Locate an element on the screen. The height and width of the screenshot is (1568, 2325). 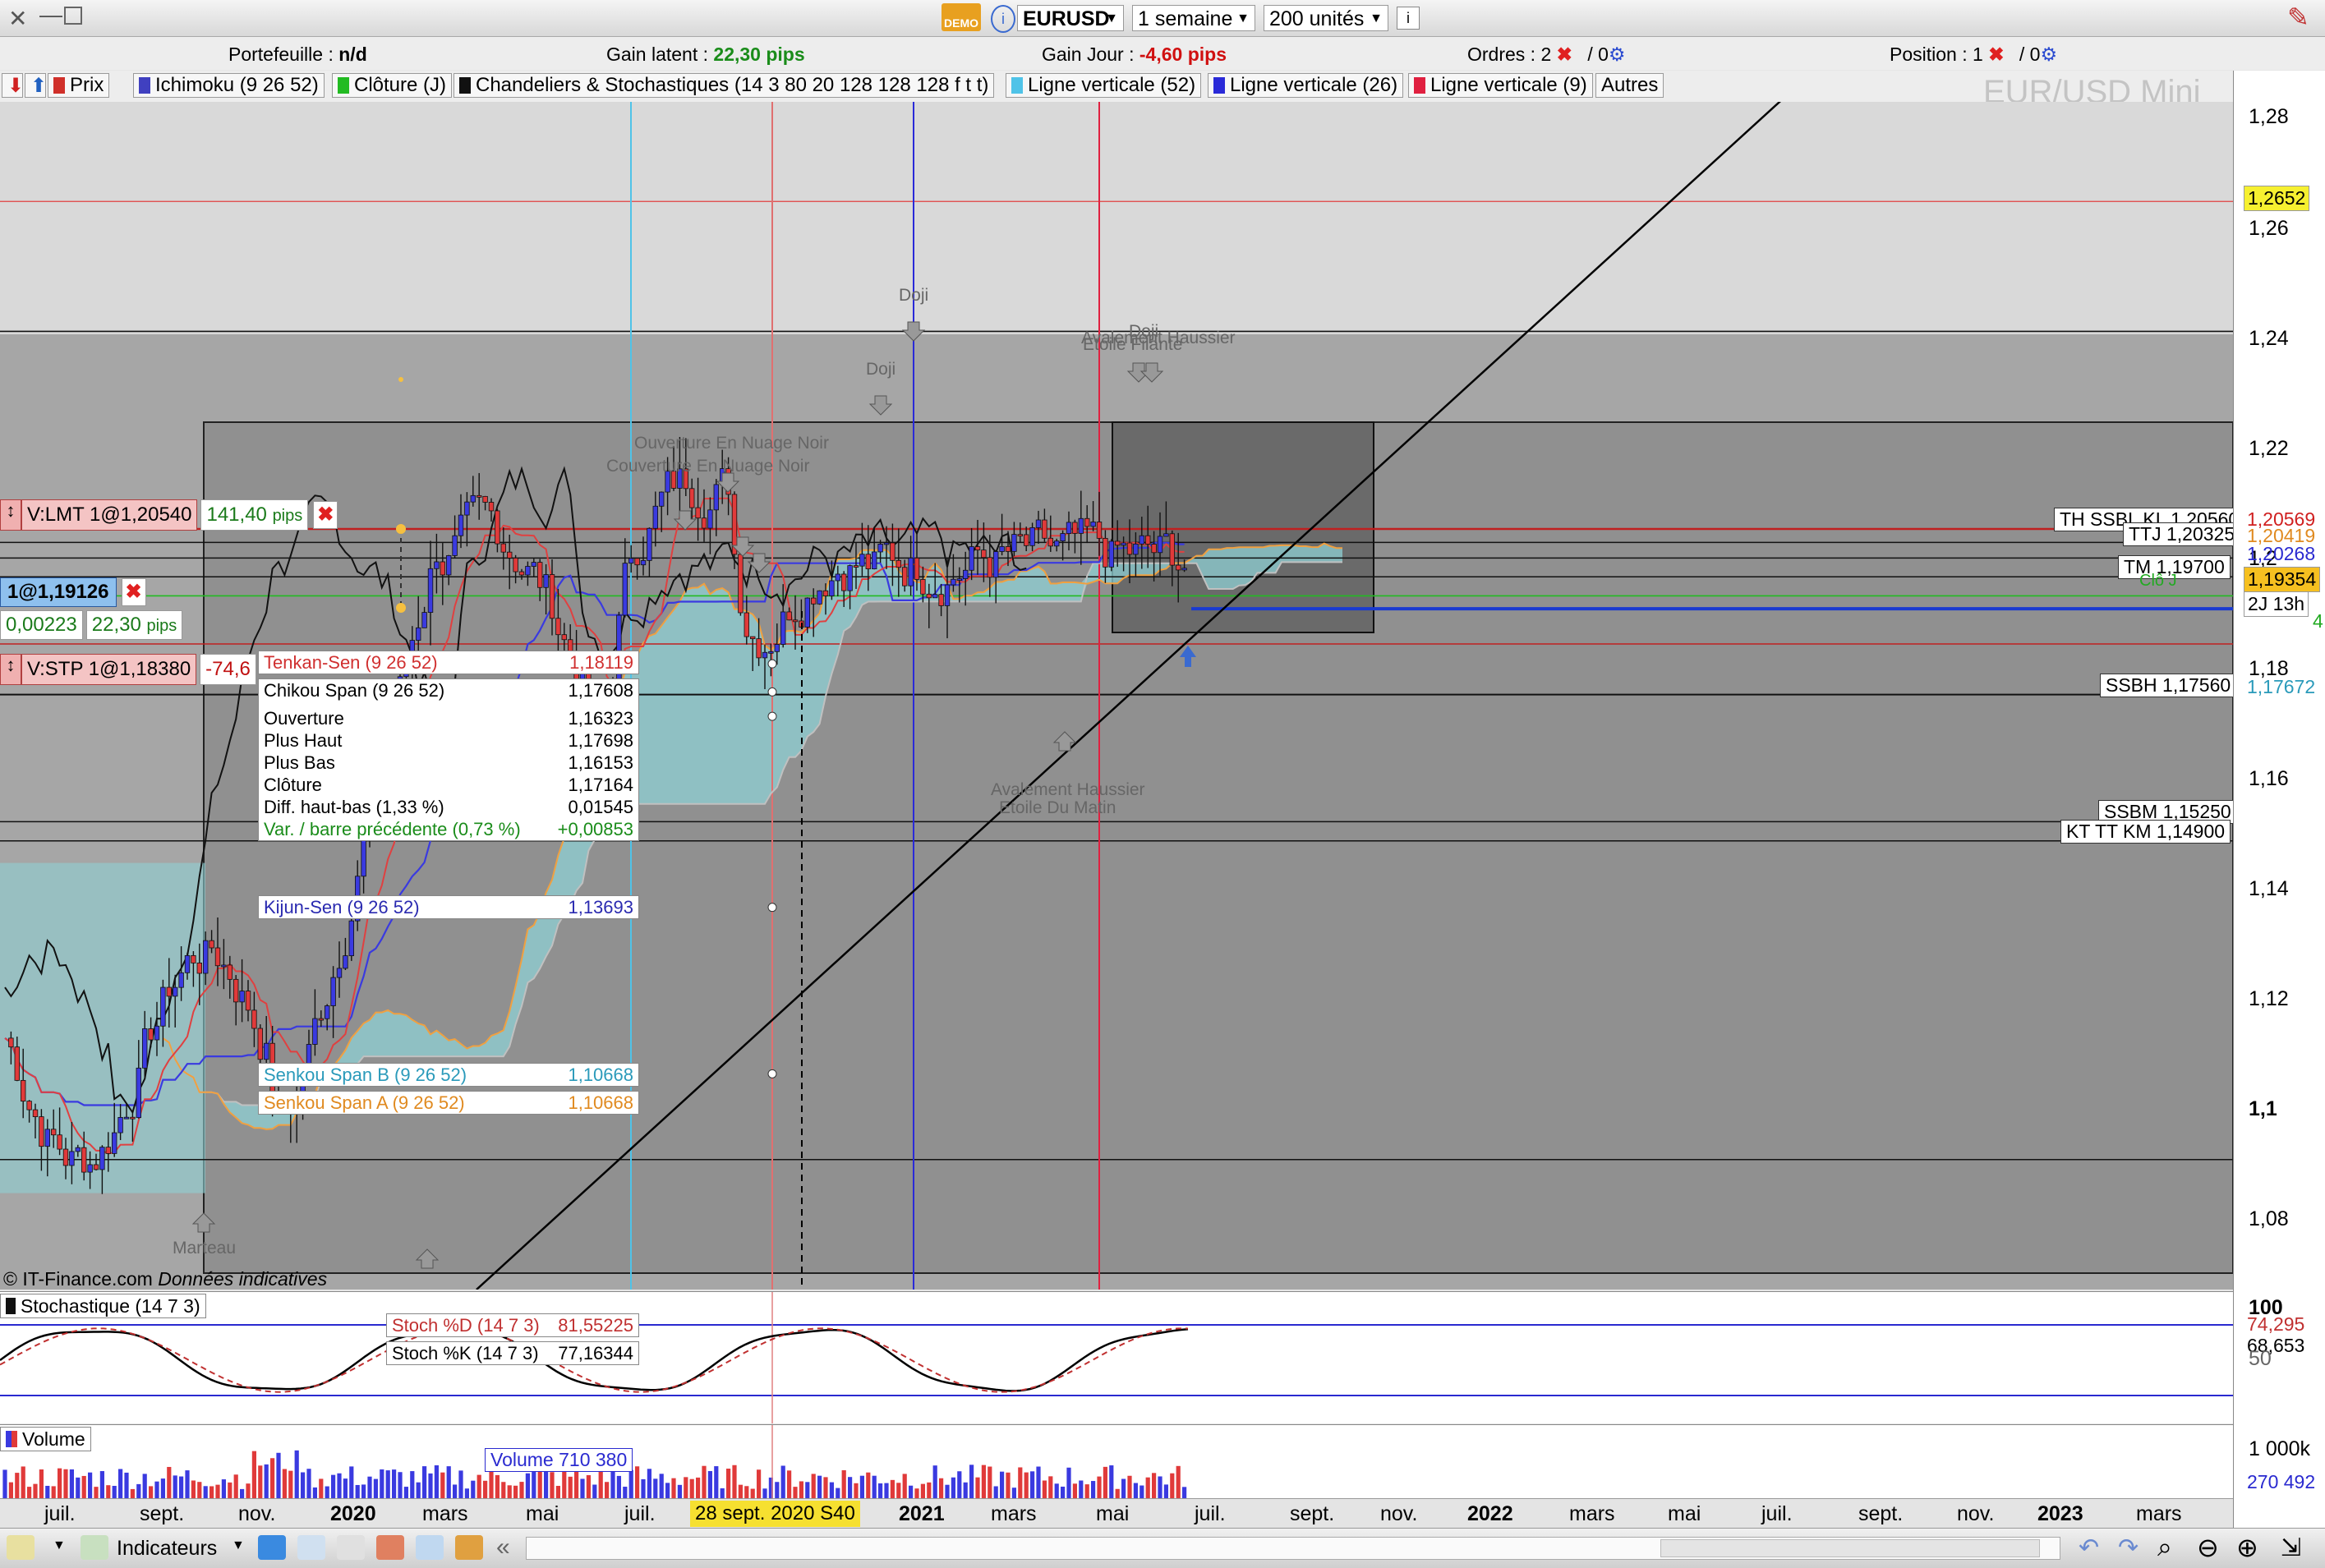
symbol-select: EURUSD ▼ is located at coordinates (1070, 18).